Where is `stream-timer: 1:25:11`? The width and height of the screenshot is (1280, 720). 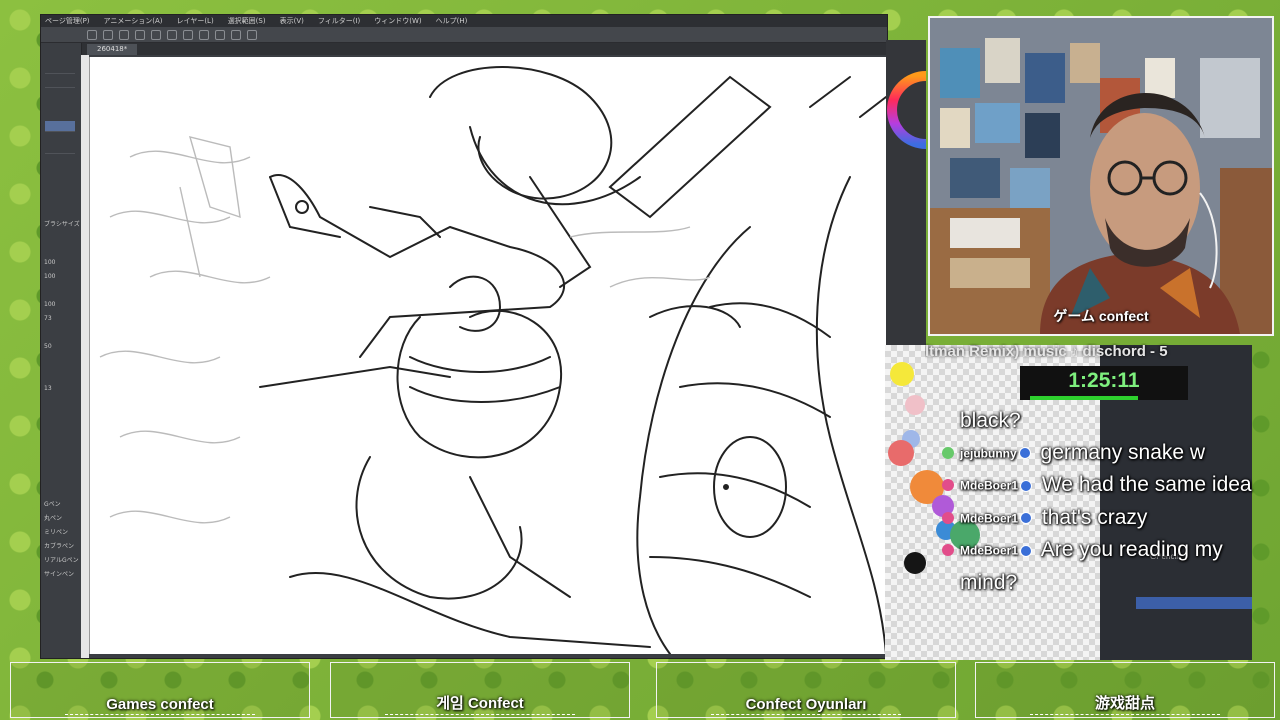
stream-timer: 1:25:11 is located at coordinates (1104, 383).